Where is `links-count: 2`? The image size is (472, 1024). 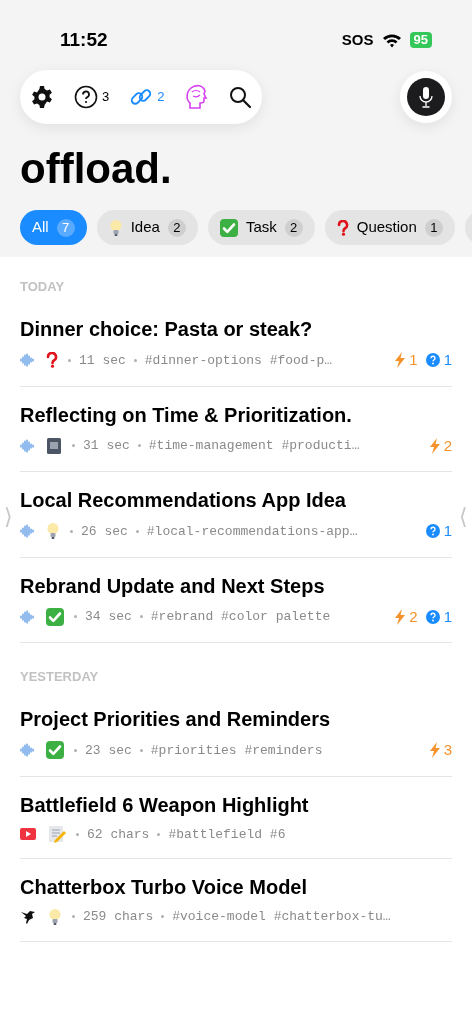
links-count: 2 is located at coordinates (161, 97).